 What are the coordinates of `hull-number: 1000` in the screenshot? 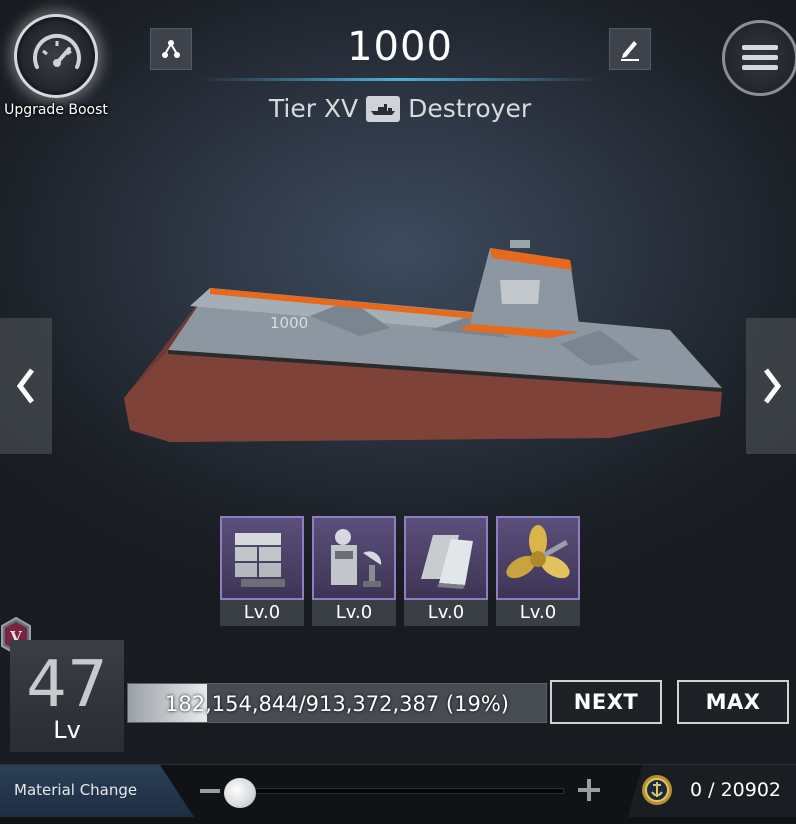 It's located at (289, 323).